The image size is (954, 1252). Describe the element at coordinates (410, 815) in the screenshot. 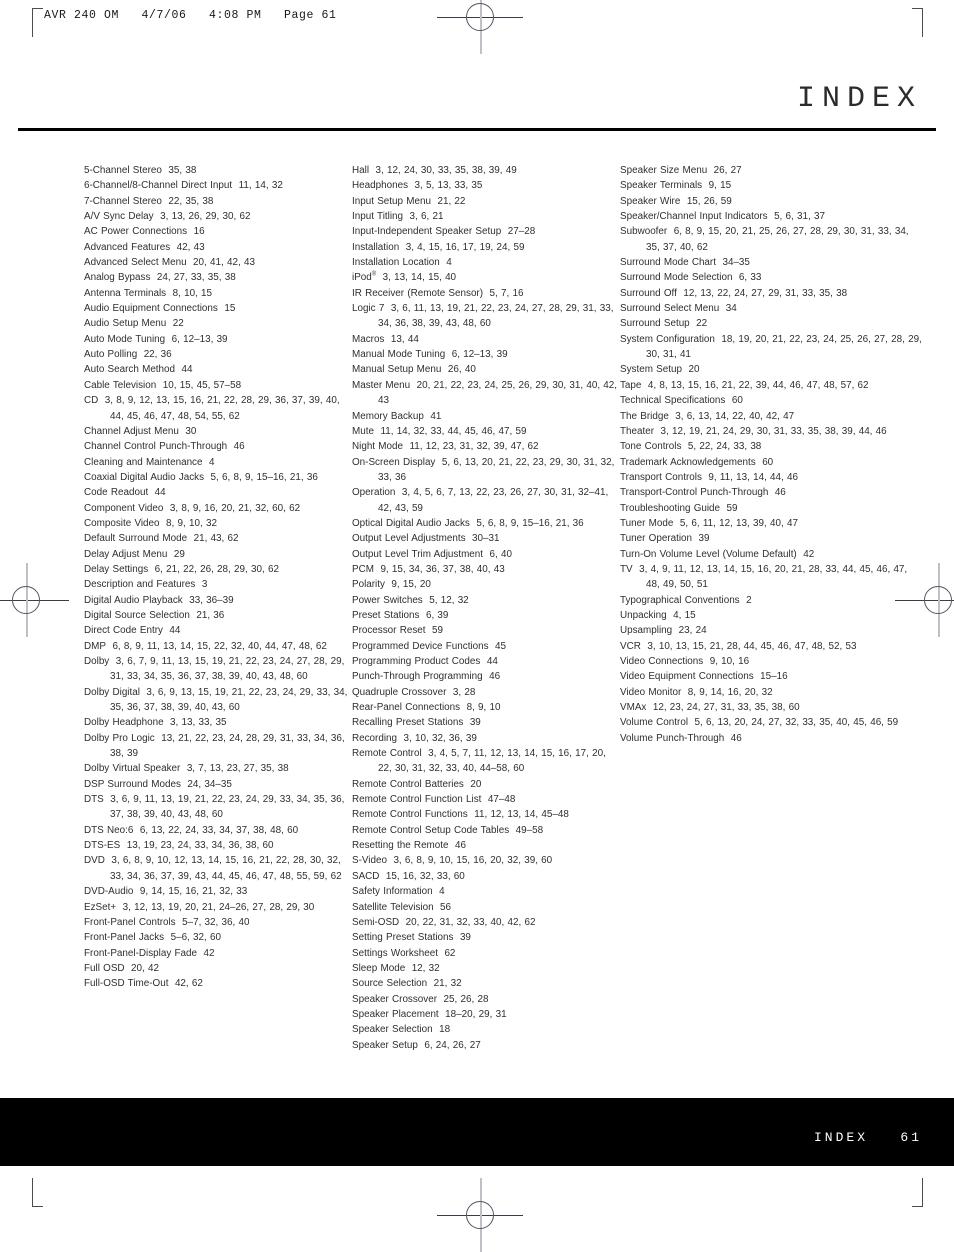

I see `index-entry-term: Remote Control Functions` at that location.